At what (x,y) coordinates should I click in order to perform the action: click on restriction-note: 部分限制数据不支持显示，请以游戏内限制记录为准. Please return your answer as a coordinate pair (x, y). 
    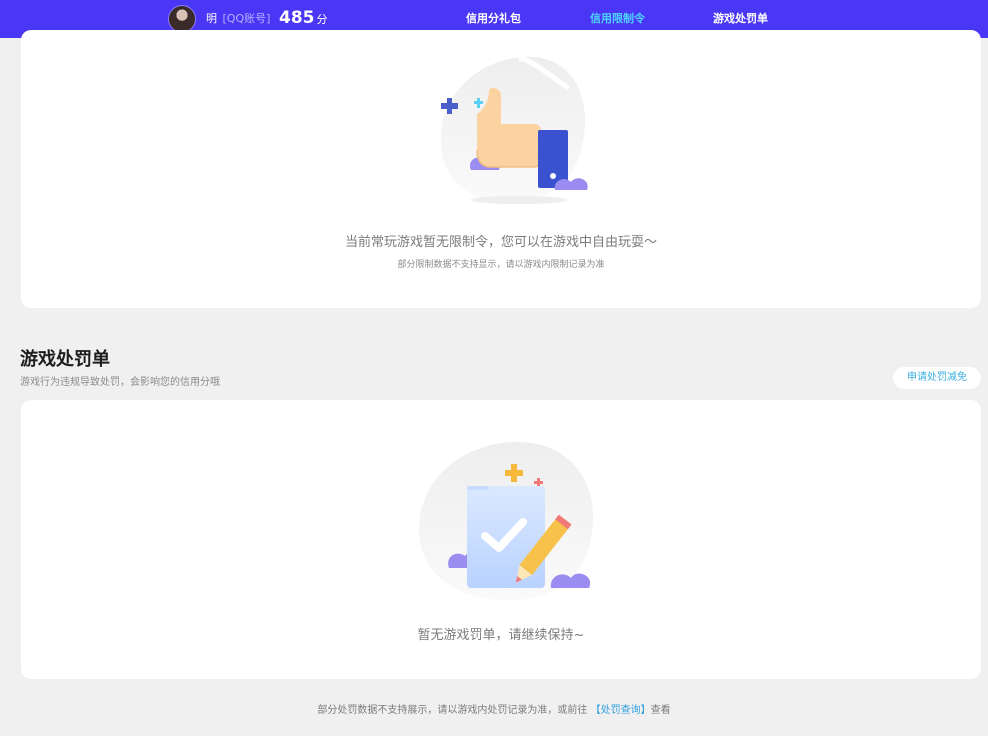
    Looking at the image, I should click on (501, 265).